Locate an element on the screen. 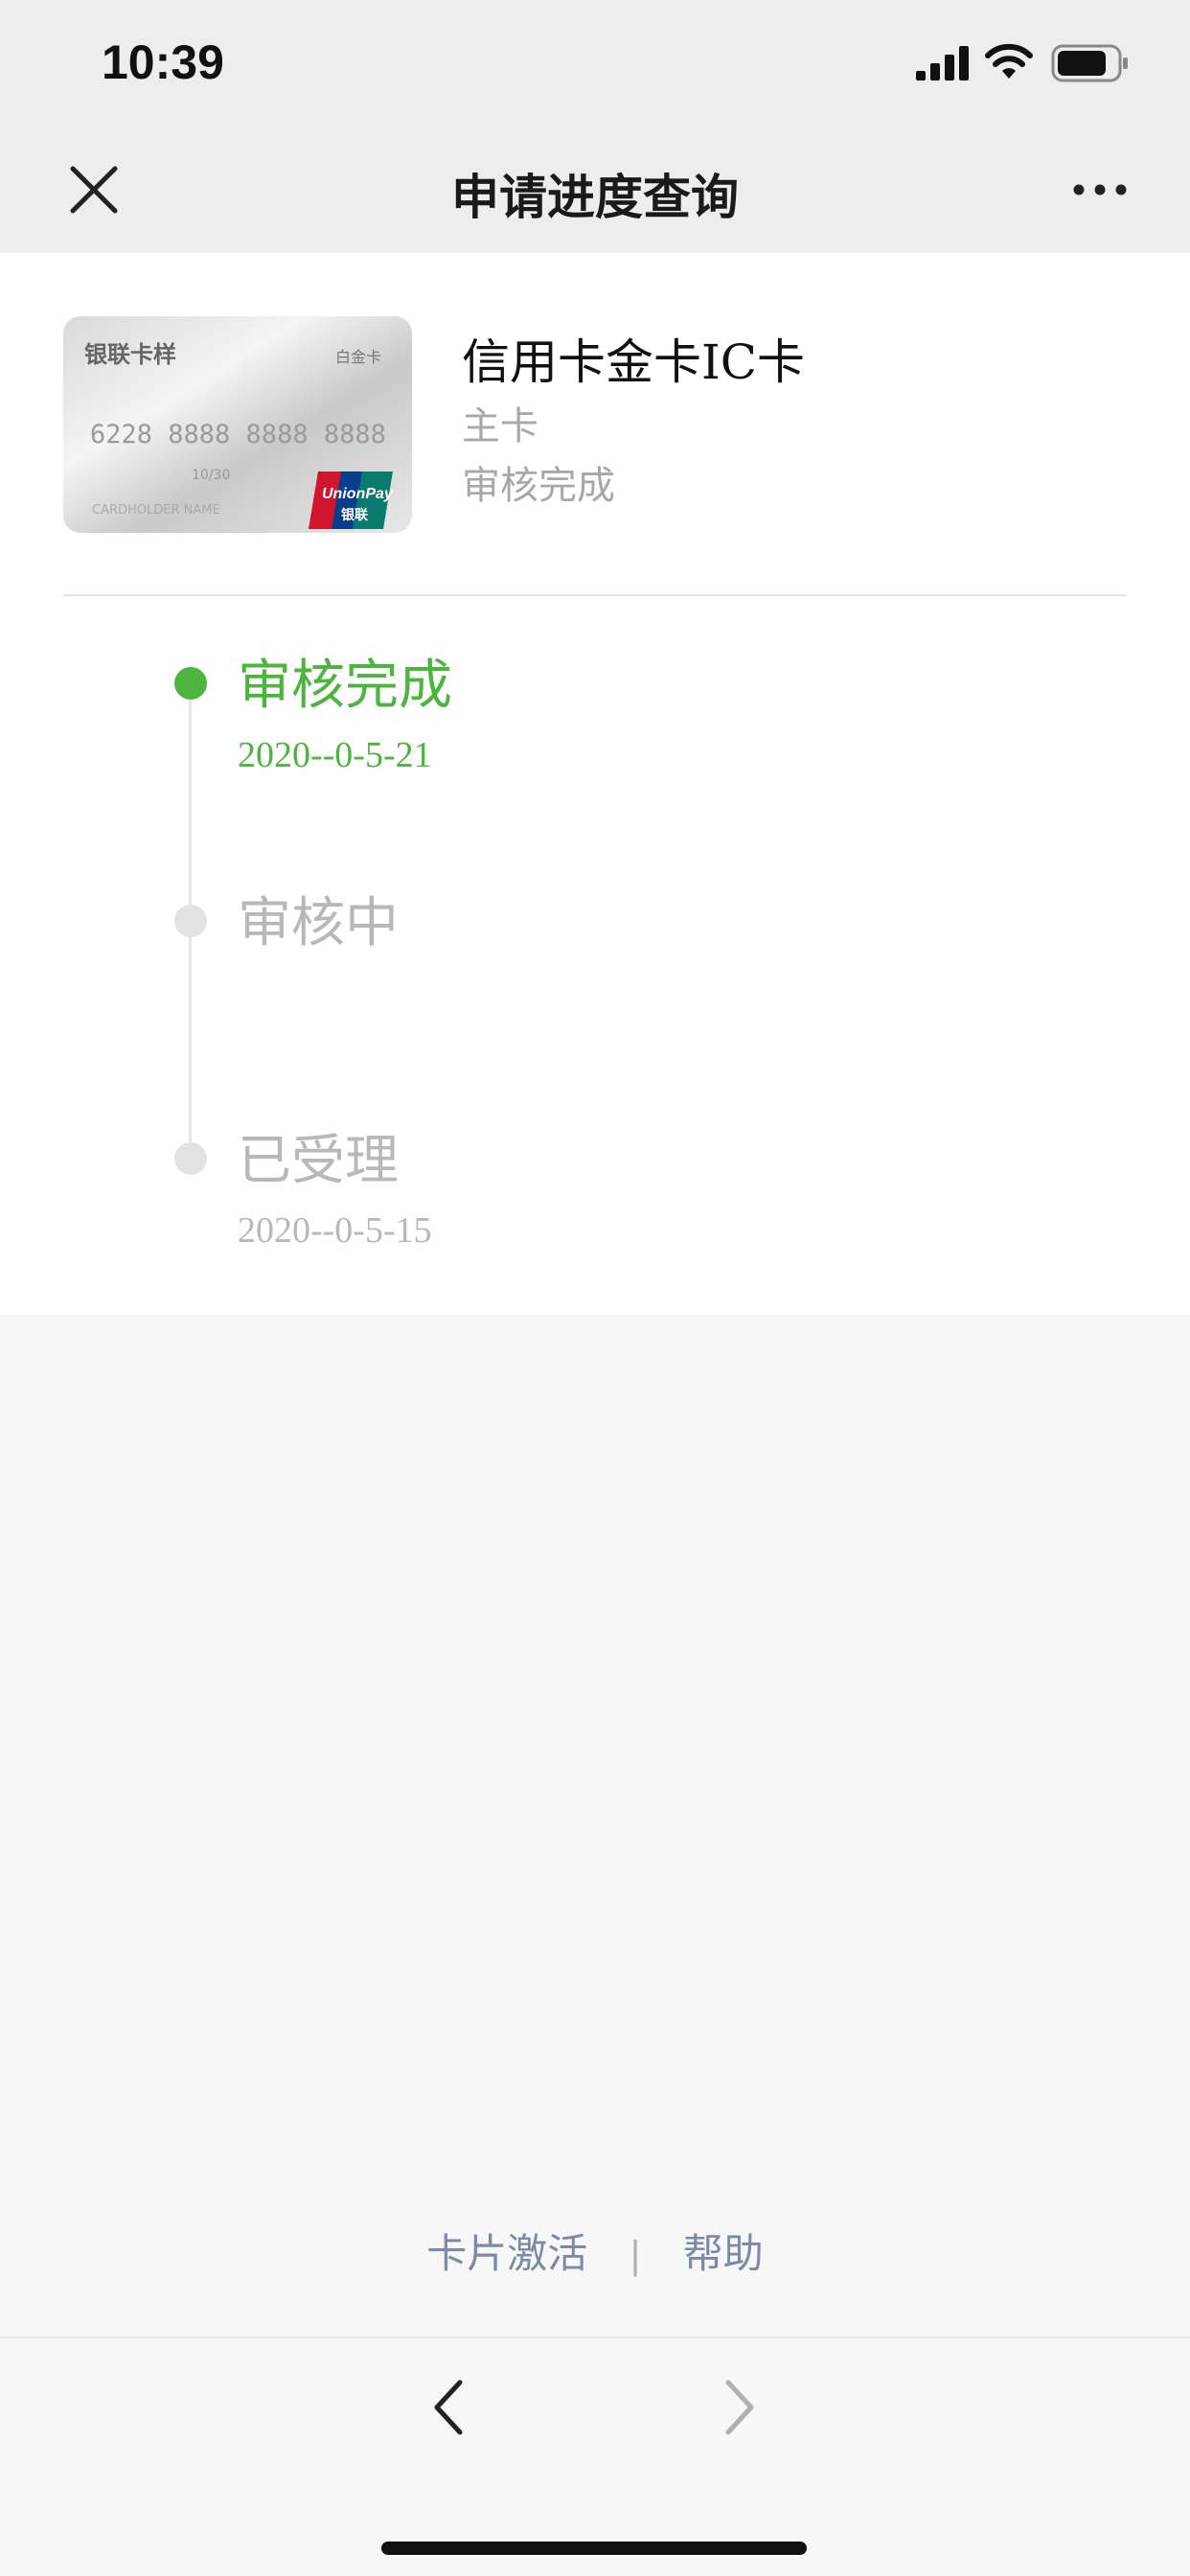 The height and width of the screenshot is (2576, 1190). wifi-icon is located at coordinates (1009, 61).